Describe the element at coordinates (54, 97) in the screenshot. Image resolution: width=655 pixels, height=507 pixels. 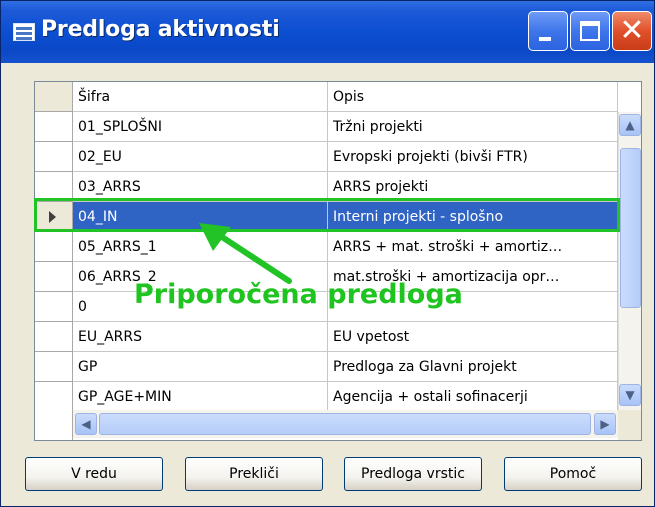
I see `grid-corner` at that location.